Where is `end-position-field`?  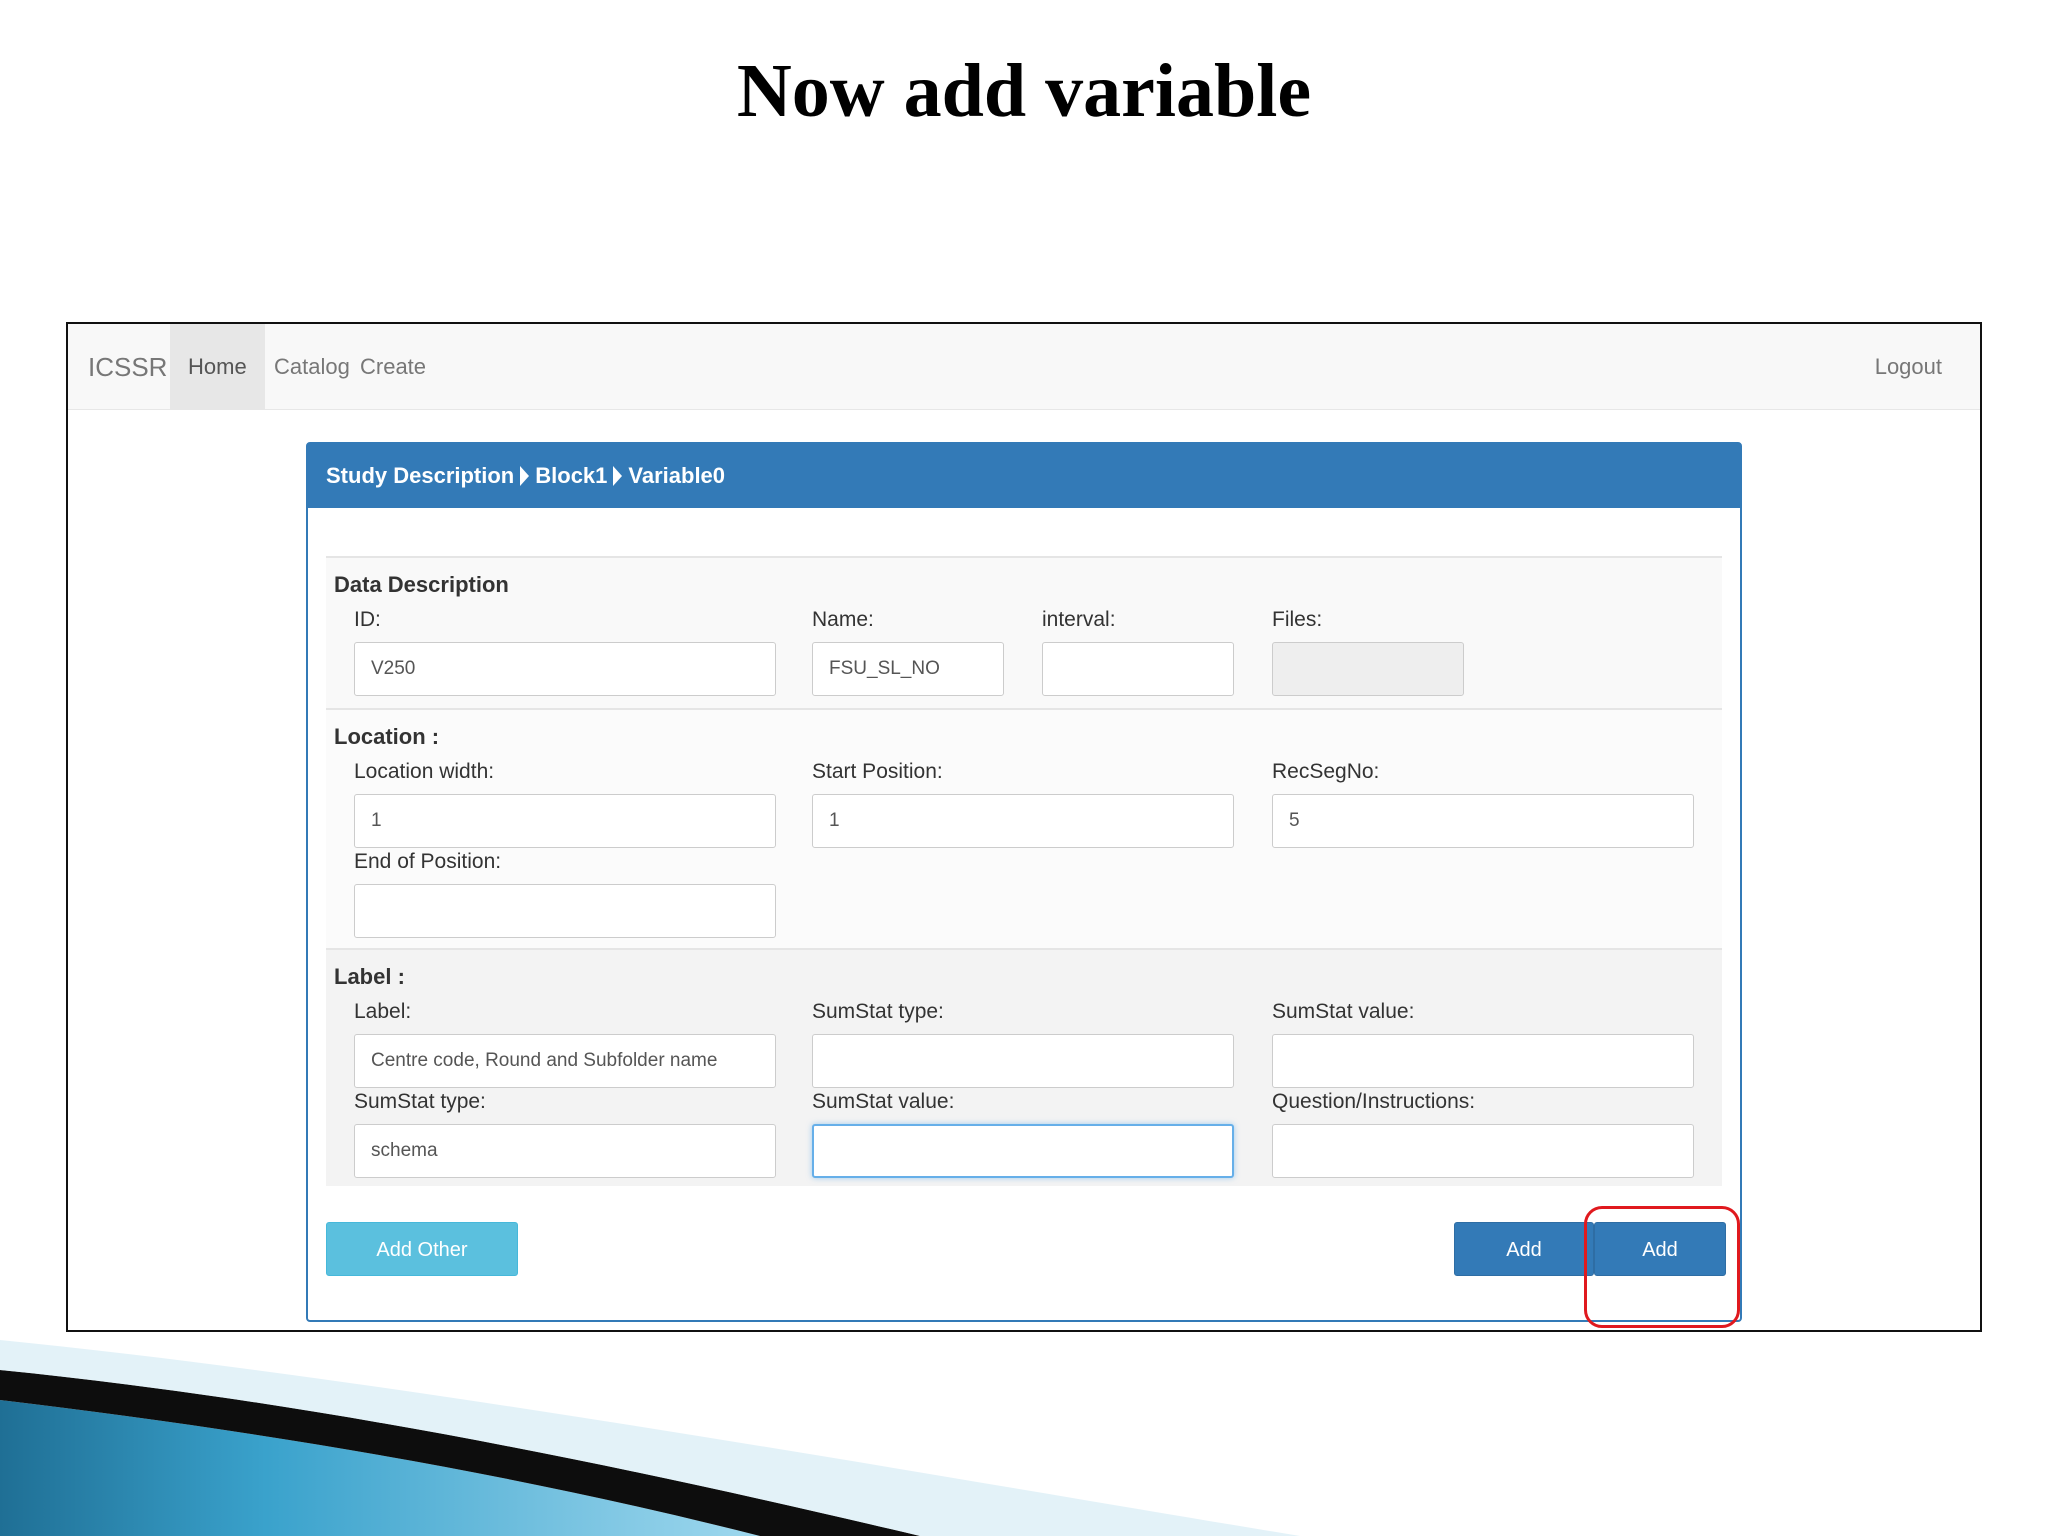
end-position-field is located at coordinates (565, 911).